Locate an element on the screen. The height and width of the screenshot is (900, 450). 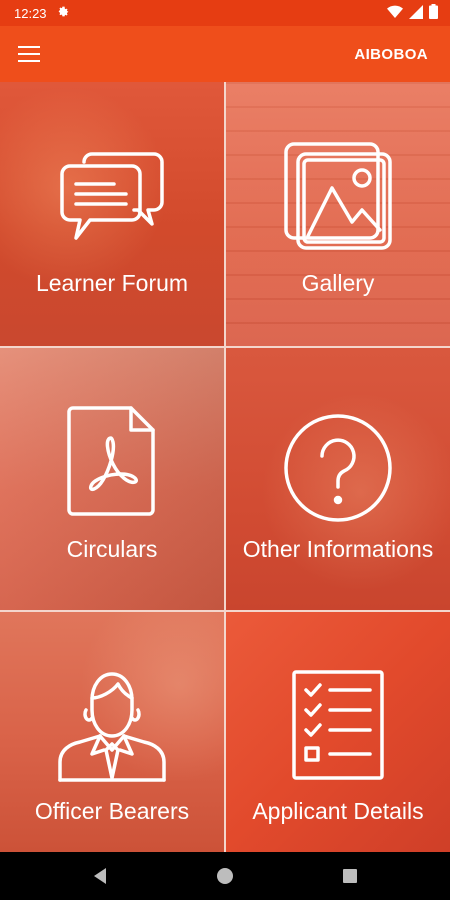
tile-learner-forum: Learner Forum is located at coordinates (112, 214).